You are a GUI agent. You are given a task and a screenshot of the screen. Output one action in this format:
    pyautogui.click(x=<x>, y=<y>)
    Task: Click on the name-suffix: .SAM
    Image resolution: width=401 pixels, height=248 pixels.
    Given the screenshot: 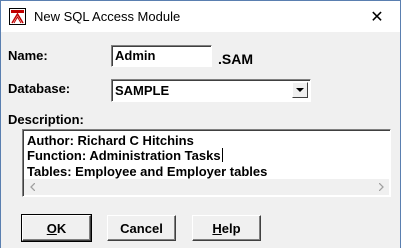 What is the action you would take?
    pyautogui.click(x=235, y=59)
    